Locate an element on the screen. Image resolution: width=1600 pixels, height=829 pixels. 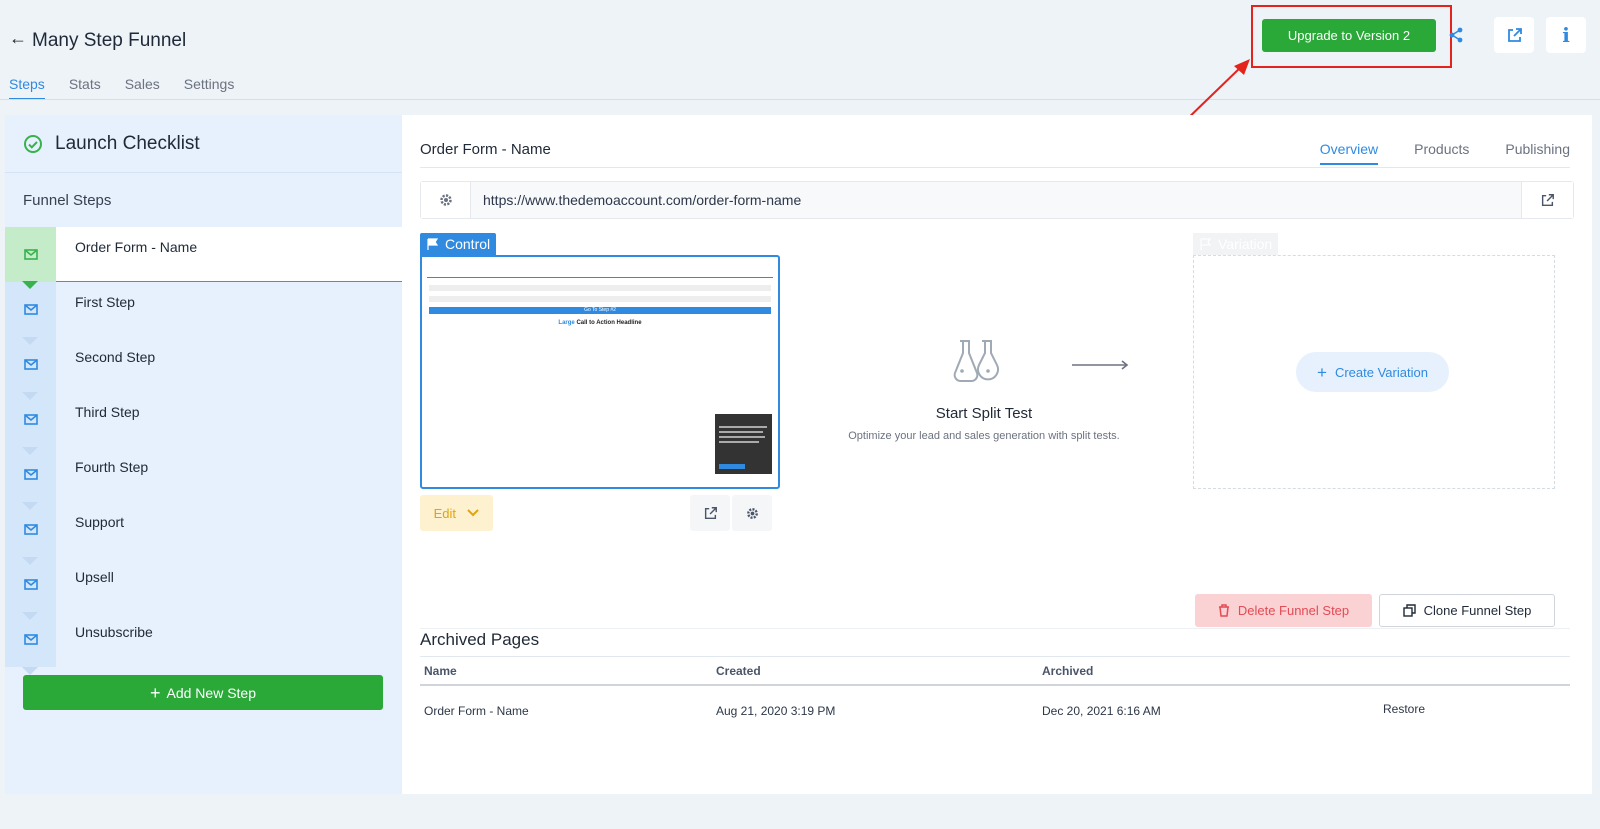
step-label: Order Form - Name is located at coordinates (136, 247).